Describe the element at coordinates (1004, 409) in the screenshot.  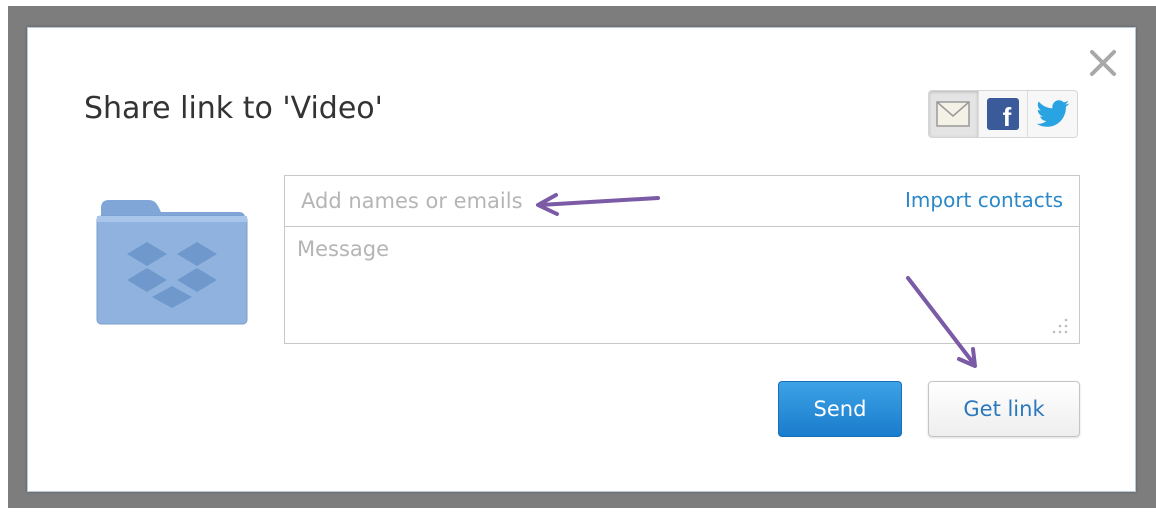
I see `get-link-button: Get link` at that location.